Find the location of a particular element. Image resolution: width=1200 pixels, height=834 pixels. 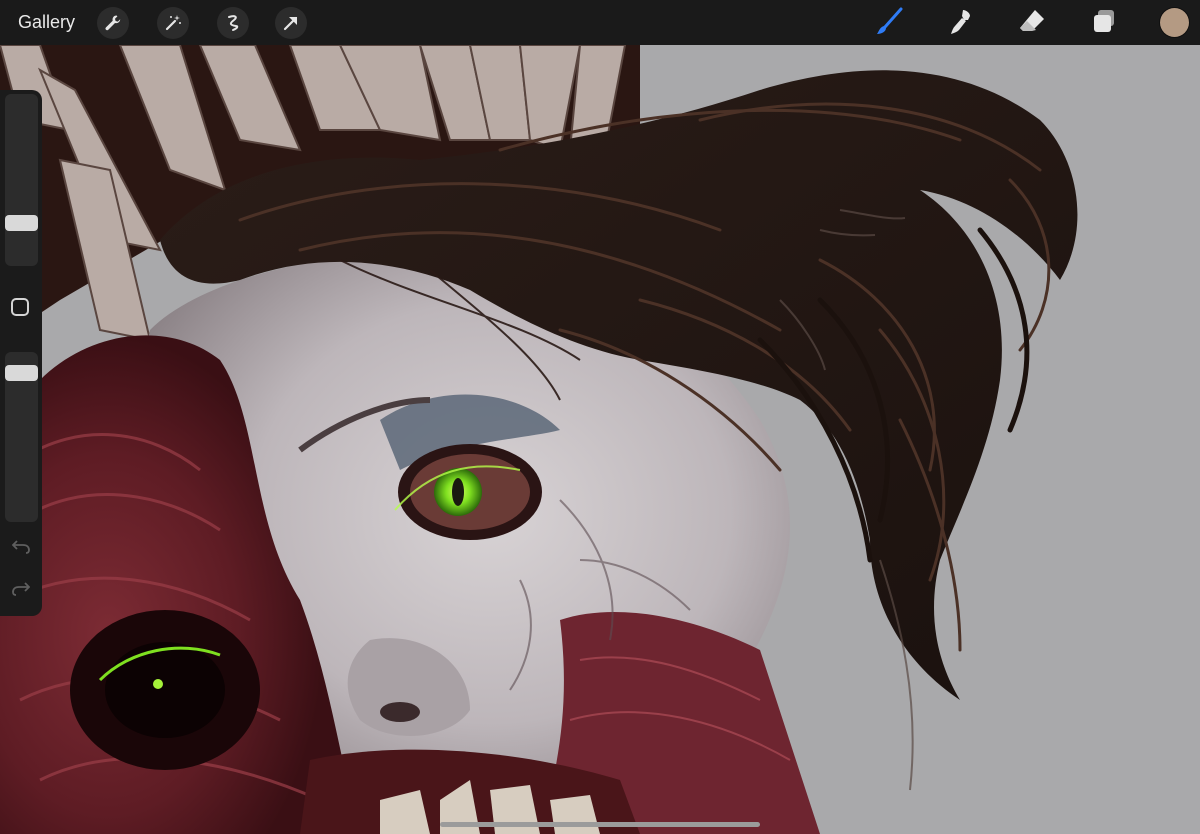

brush-tool-button is located at coordinates (890, 23).